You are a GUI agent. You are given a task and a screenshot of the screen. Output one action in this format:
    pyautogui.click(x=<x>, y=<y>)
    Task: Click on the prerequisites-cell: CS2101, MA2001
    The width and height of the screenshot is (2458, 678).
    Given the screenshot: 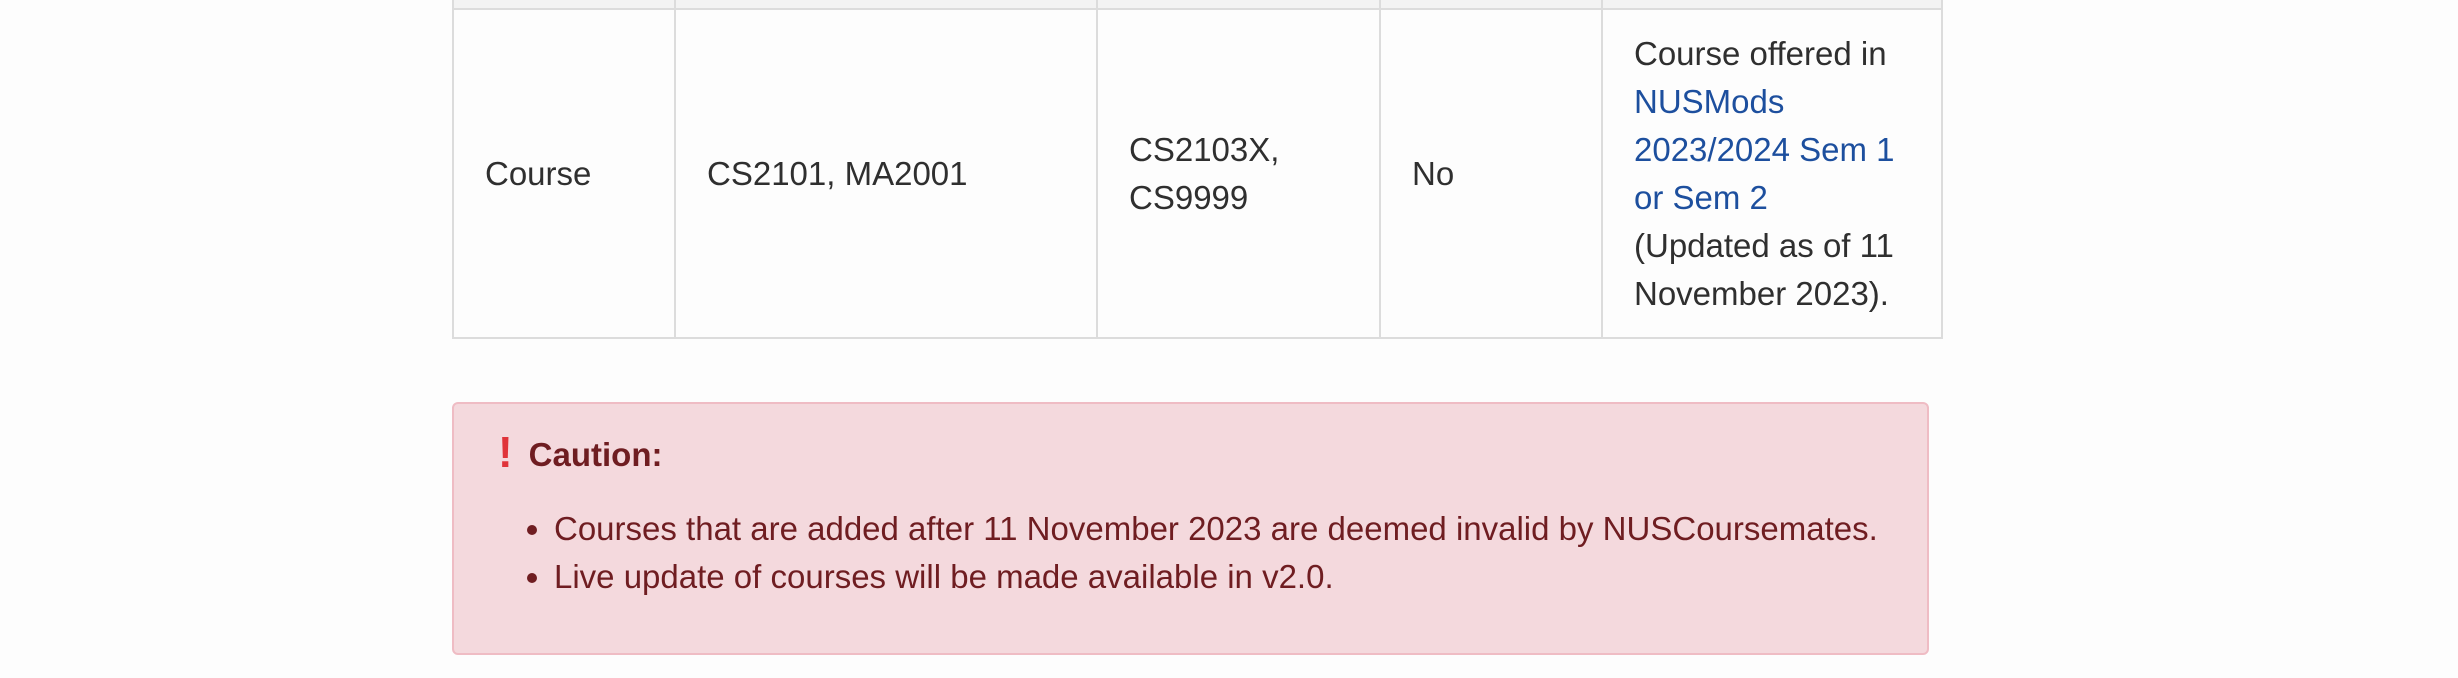 What is the action you would take?
    pyautogui.click(x=886, y=173)
    